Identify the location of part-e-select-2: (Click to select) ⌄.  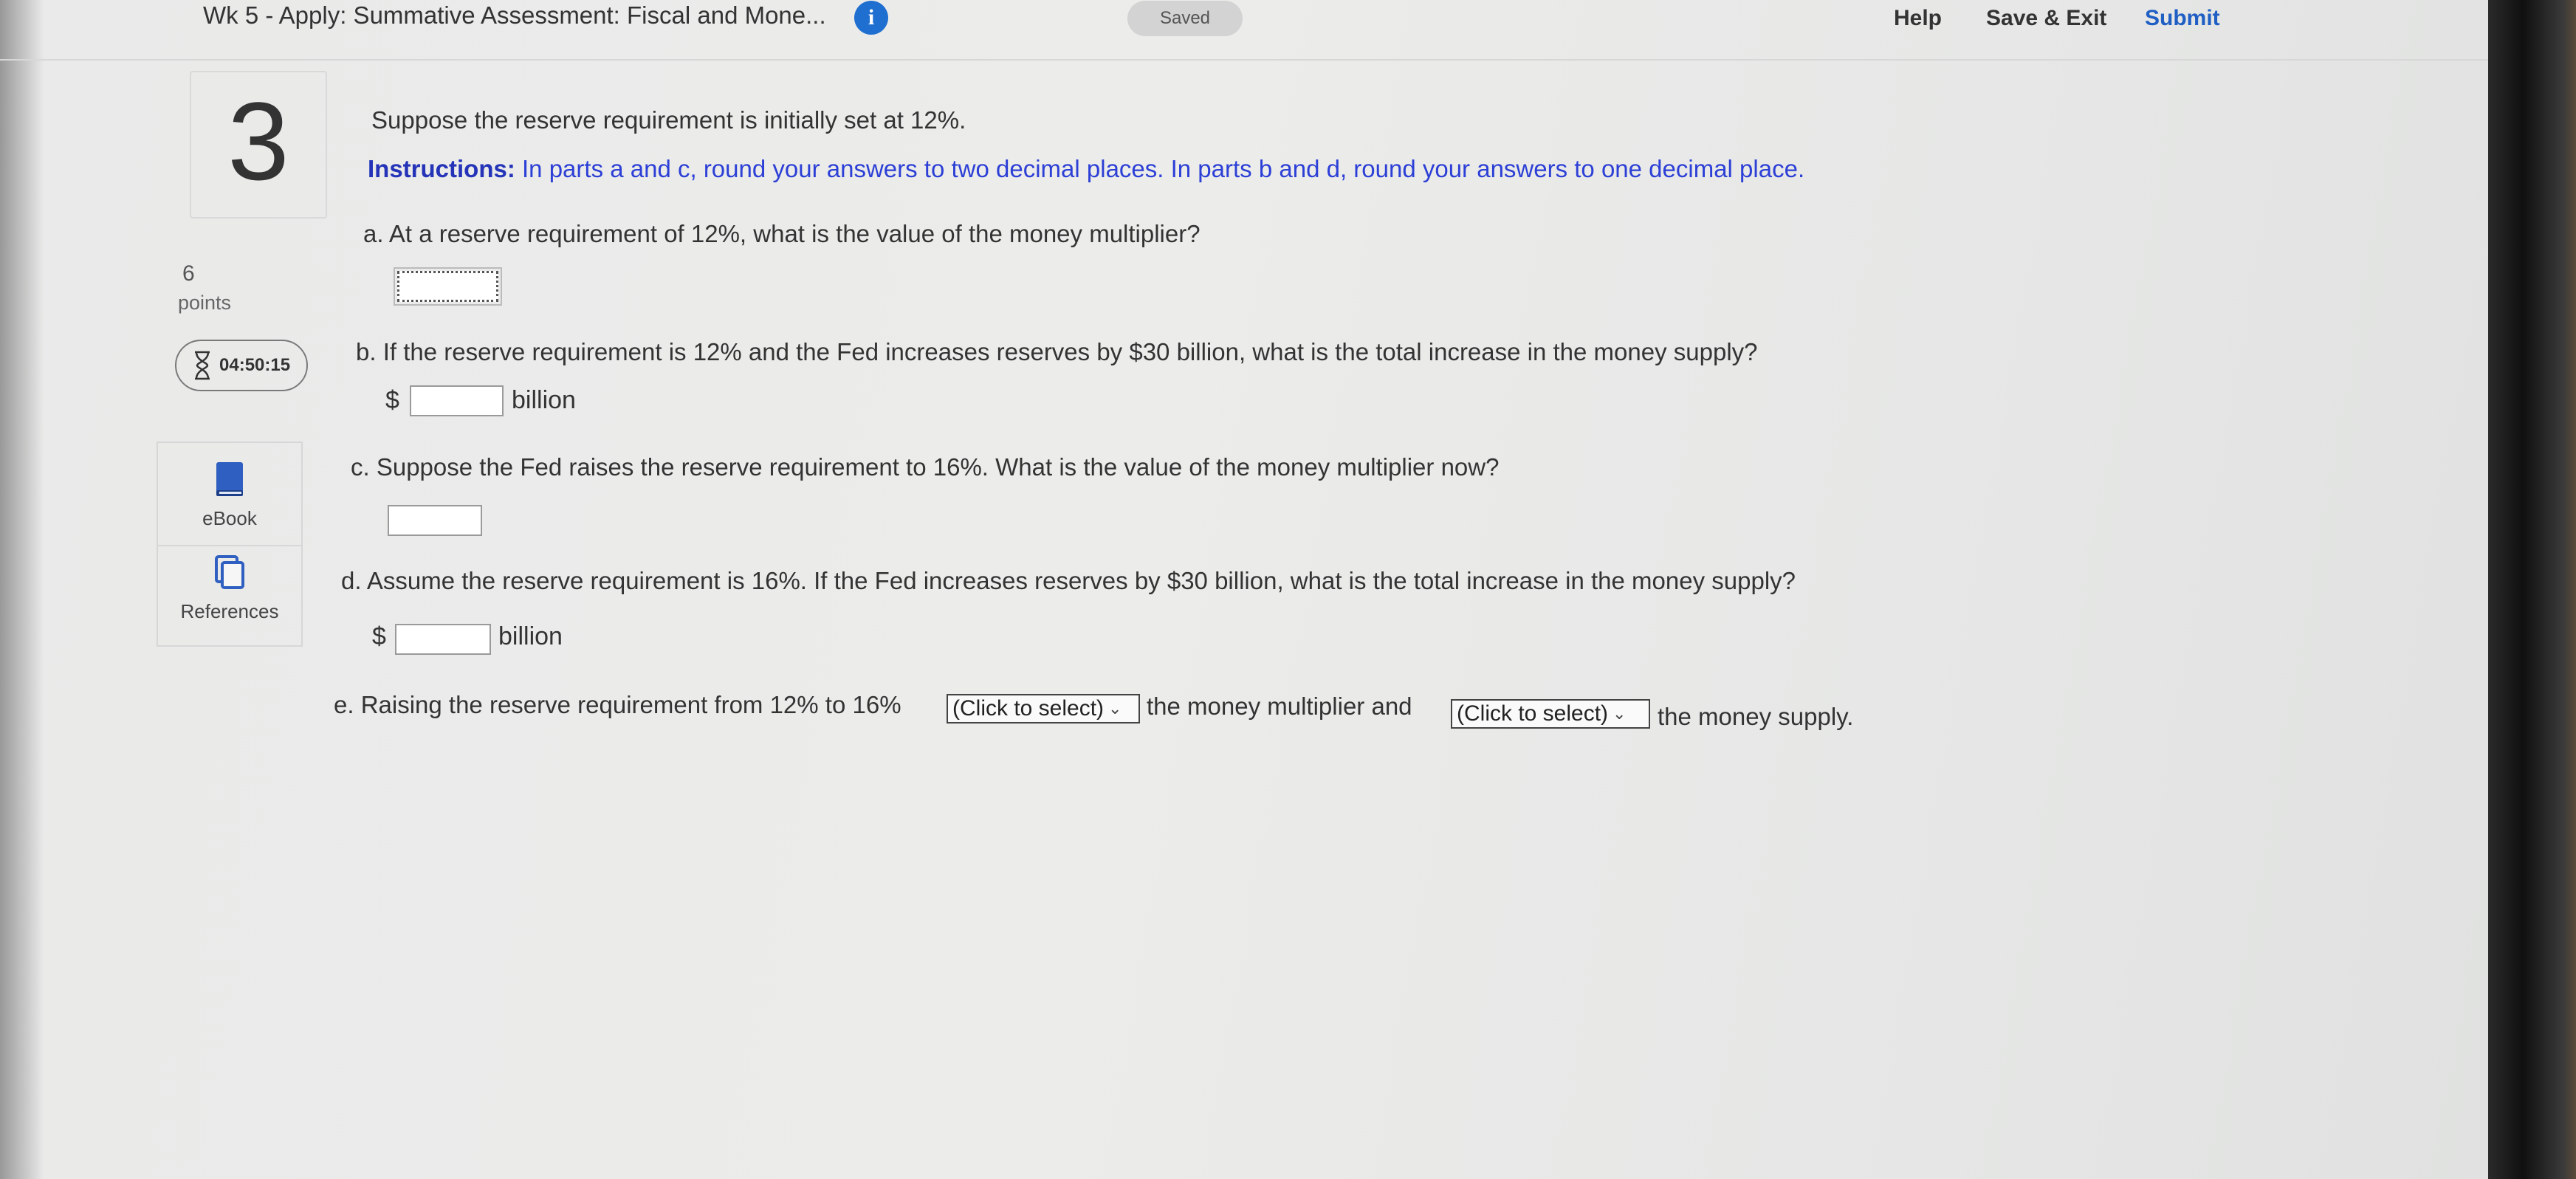
(1550, 714).